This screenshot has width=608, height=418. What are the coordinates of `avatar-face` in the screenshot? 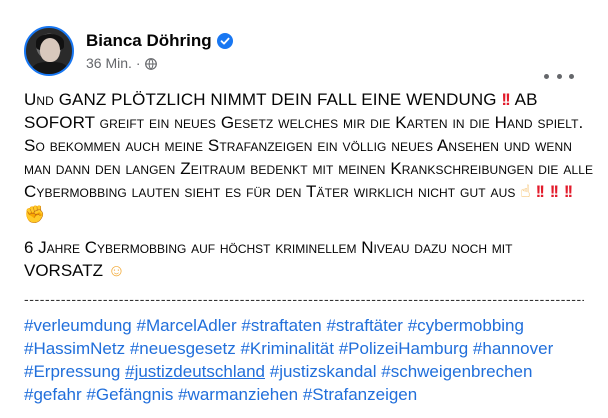 It's located at (50, 50).